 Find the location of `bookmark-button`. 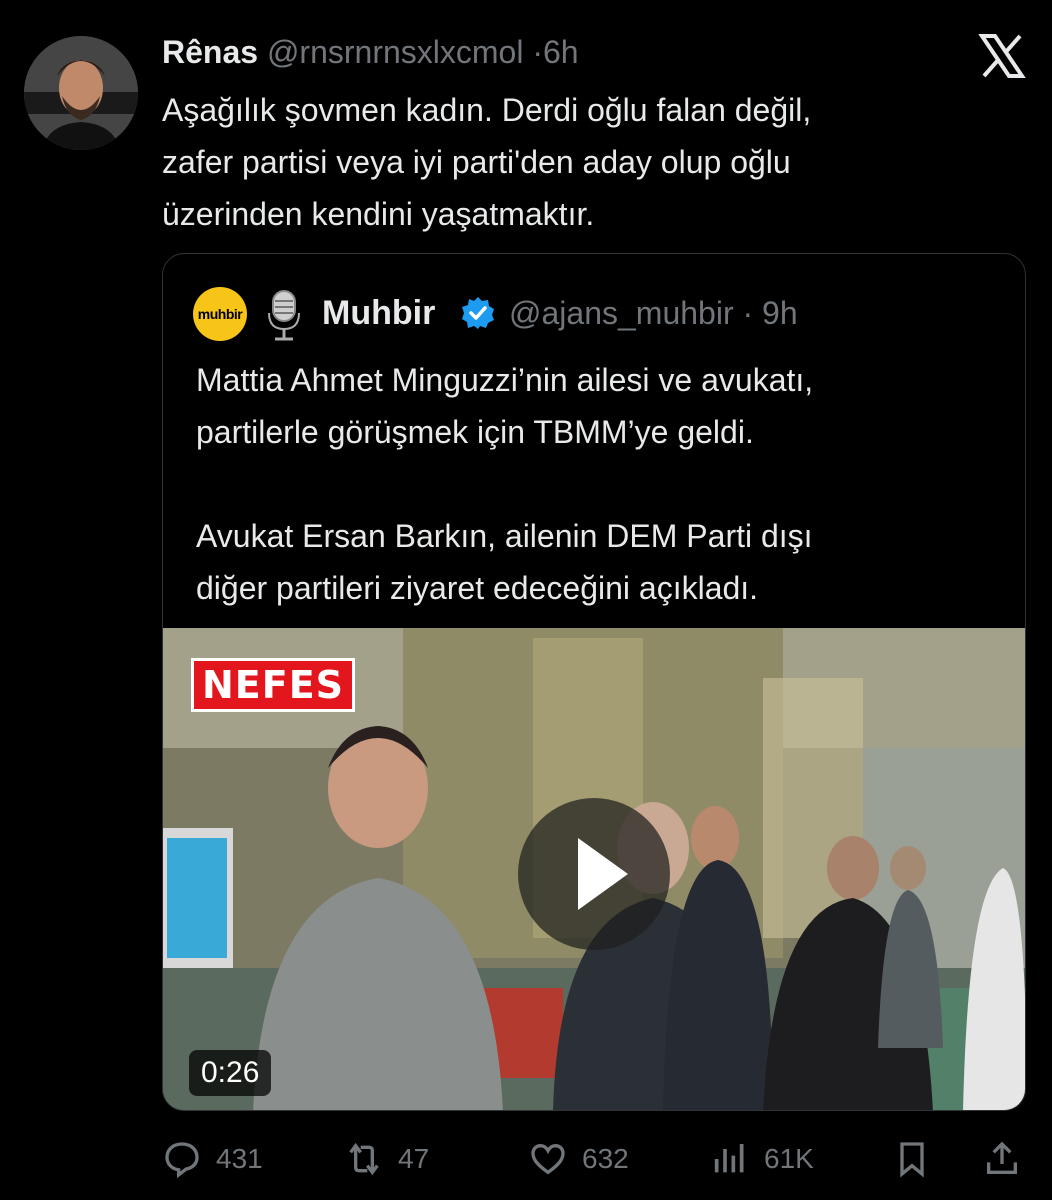

bookmark-button is located at coordinates (919, 1159).